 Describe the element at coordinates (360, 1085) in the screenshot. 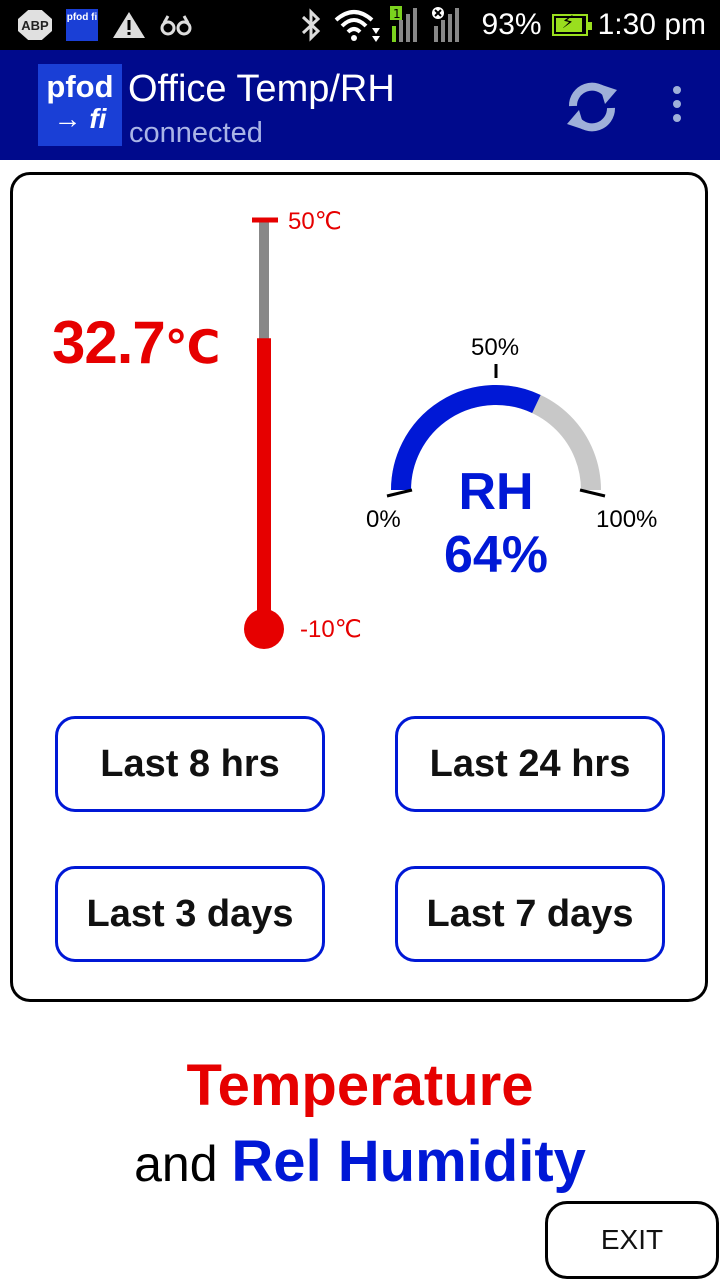

I see `caption-temperature: Temperature` at that location.